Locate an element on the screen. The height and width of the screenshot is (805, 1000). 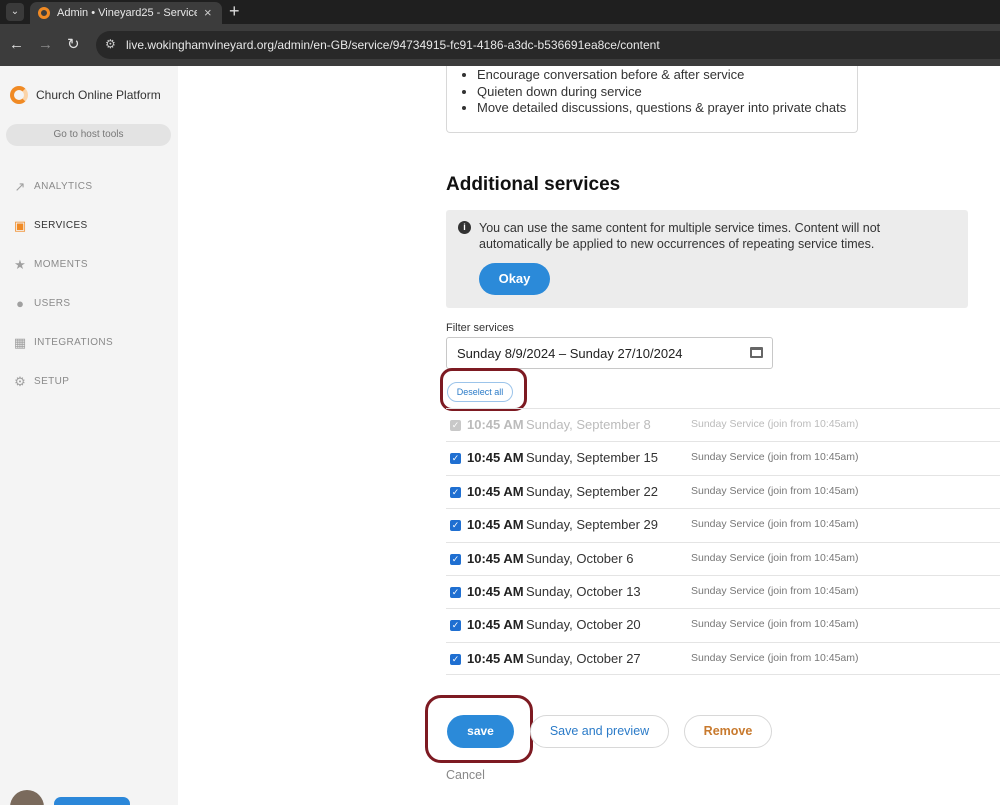
sidebar-item-label: SETUP is located at coordinates (52, 381).